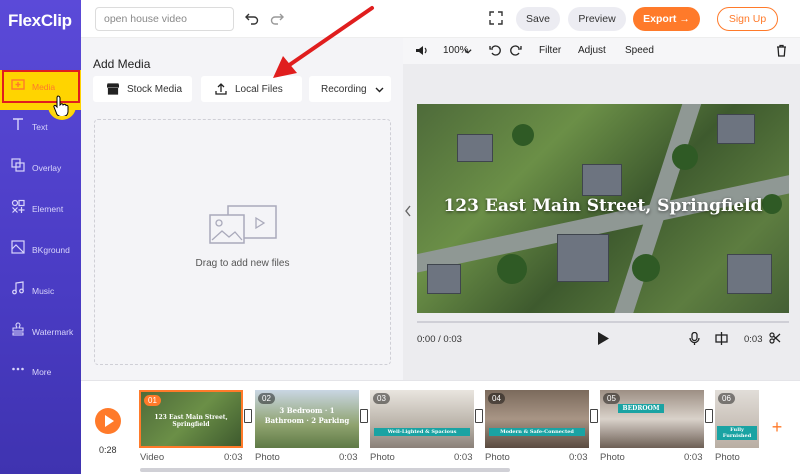  What do you see at coordinates (737, 419) in the screenshot?
I see `timeline-clip: 06 Fully Furnished` at bounding box center [737, 419].